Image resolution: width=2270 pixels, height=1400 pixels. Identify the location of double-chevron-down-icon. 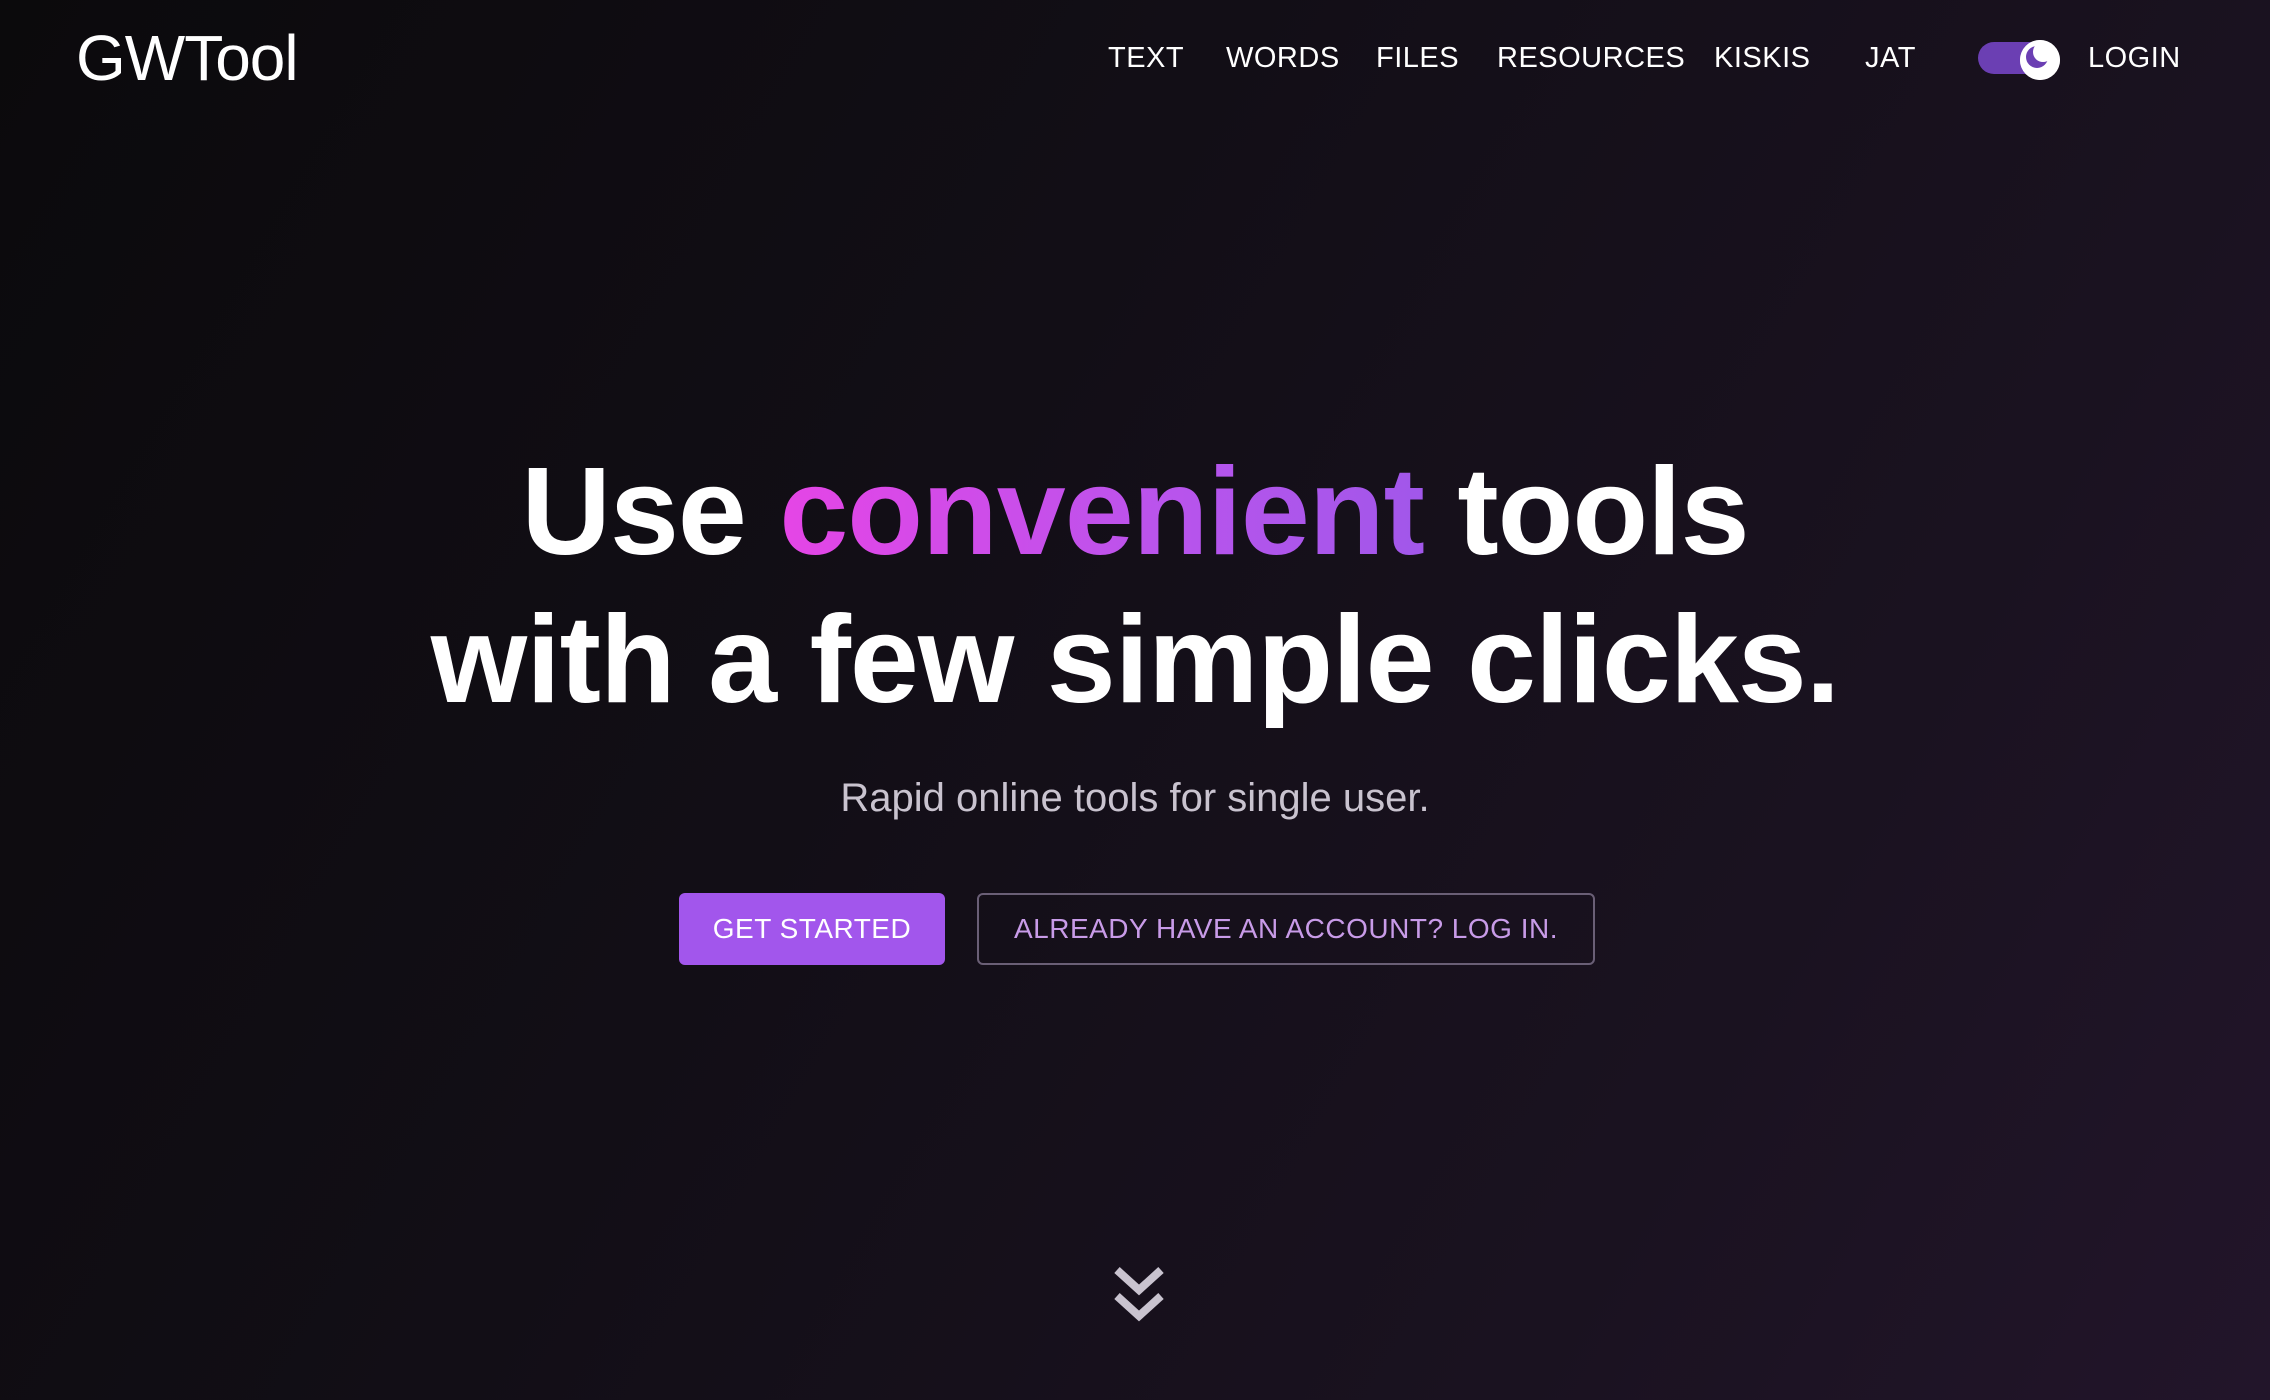
(1139, 1296).